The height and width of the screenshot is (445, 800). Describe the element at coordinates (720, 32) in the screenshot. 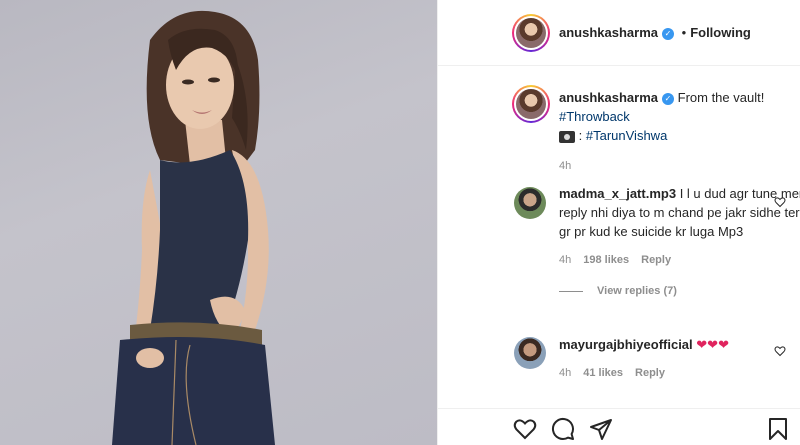

I see `following-button: Following` at that location.